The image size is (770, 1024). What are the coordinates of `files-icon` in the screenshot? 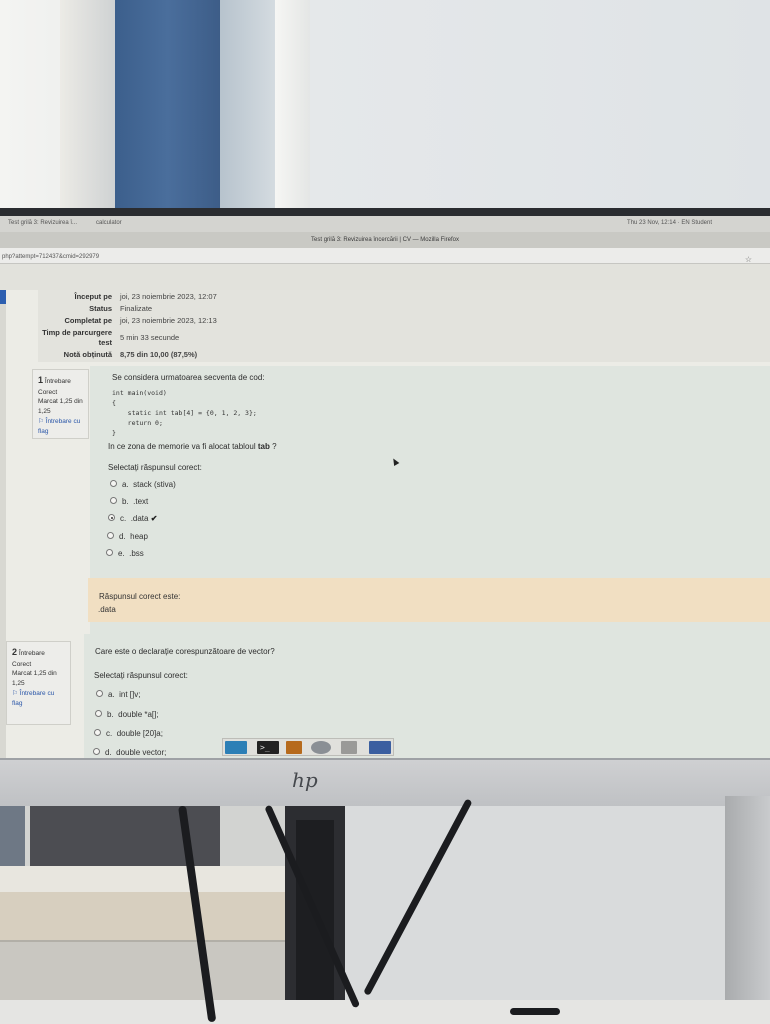 It's located at (294, 747).